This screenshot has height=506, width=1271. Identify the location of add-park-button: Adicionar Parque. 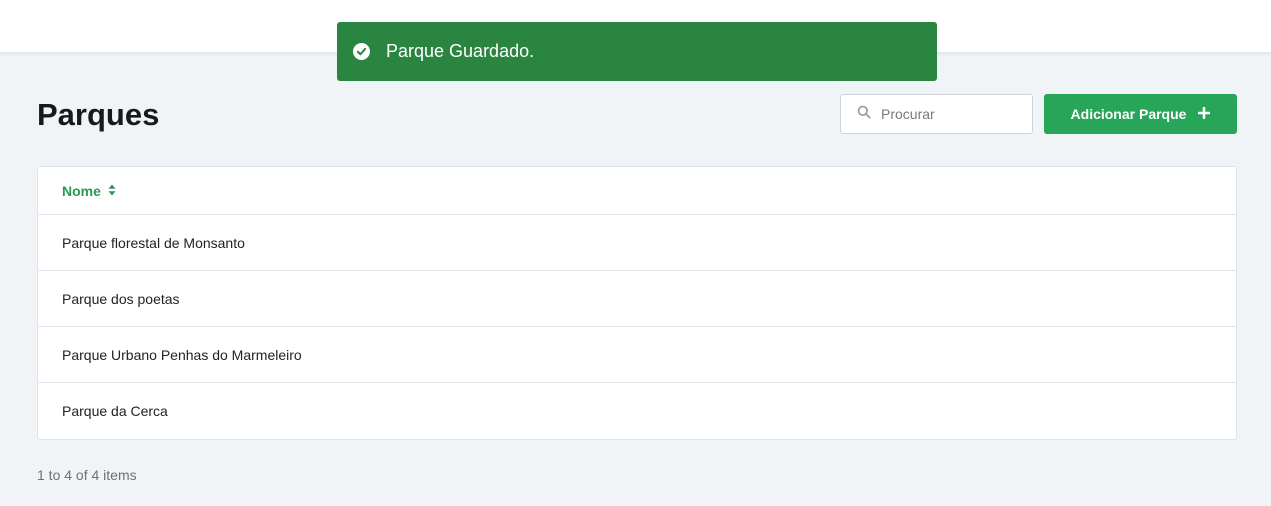
(1140, 114).